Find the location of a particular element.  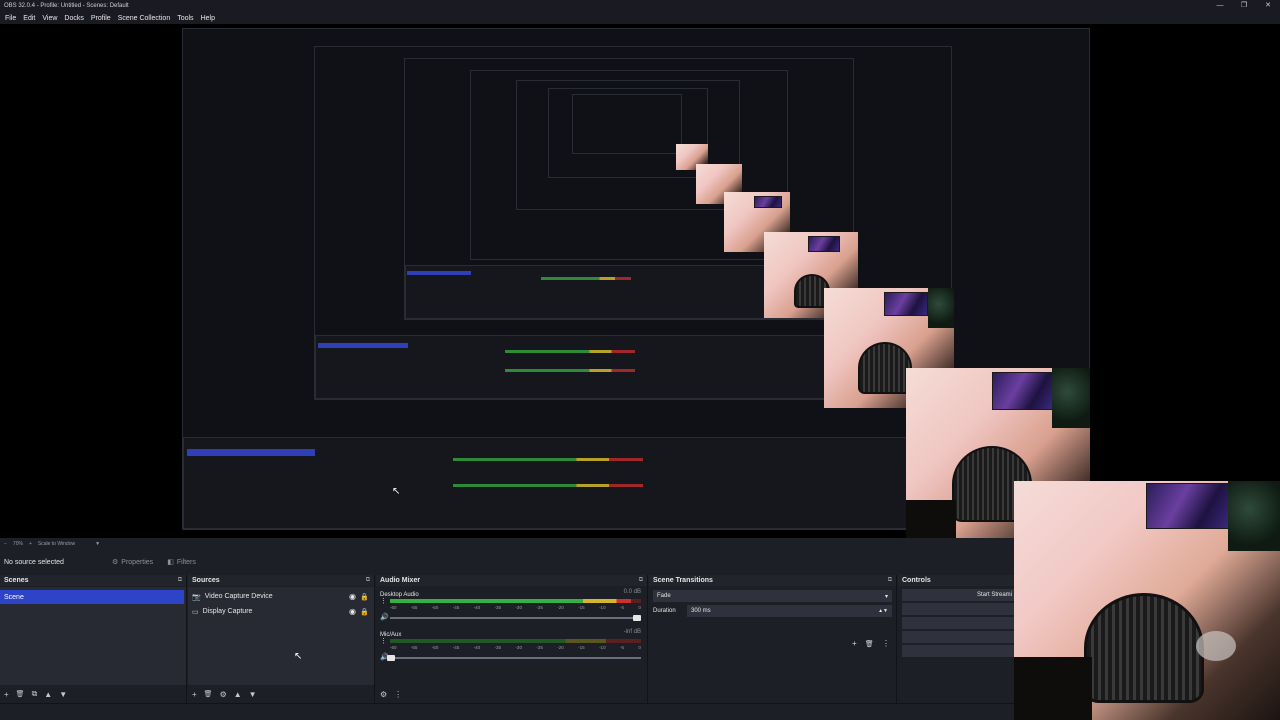

audio-mixer-title: Audio Mixer is located at coordinates (400, 580).